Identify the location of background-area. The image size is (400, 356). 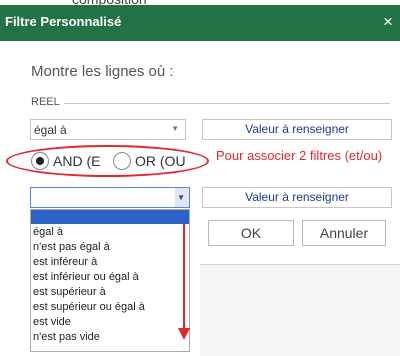
(300, 310).